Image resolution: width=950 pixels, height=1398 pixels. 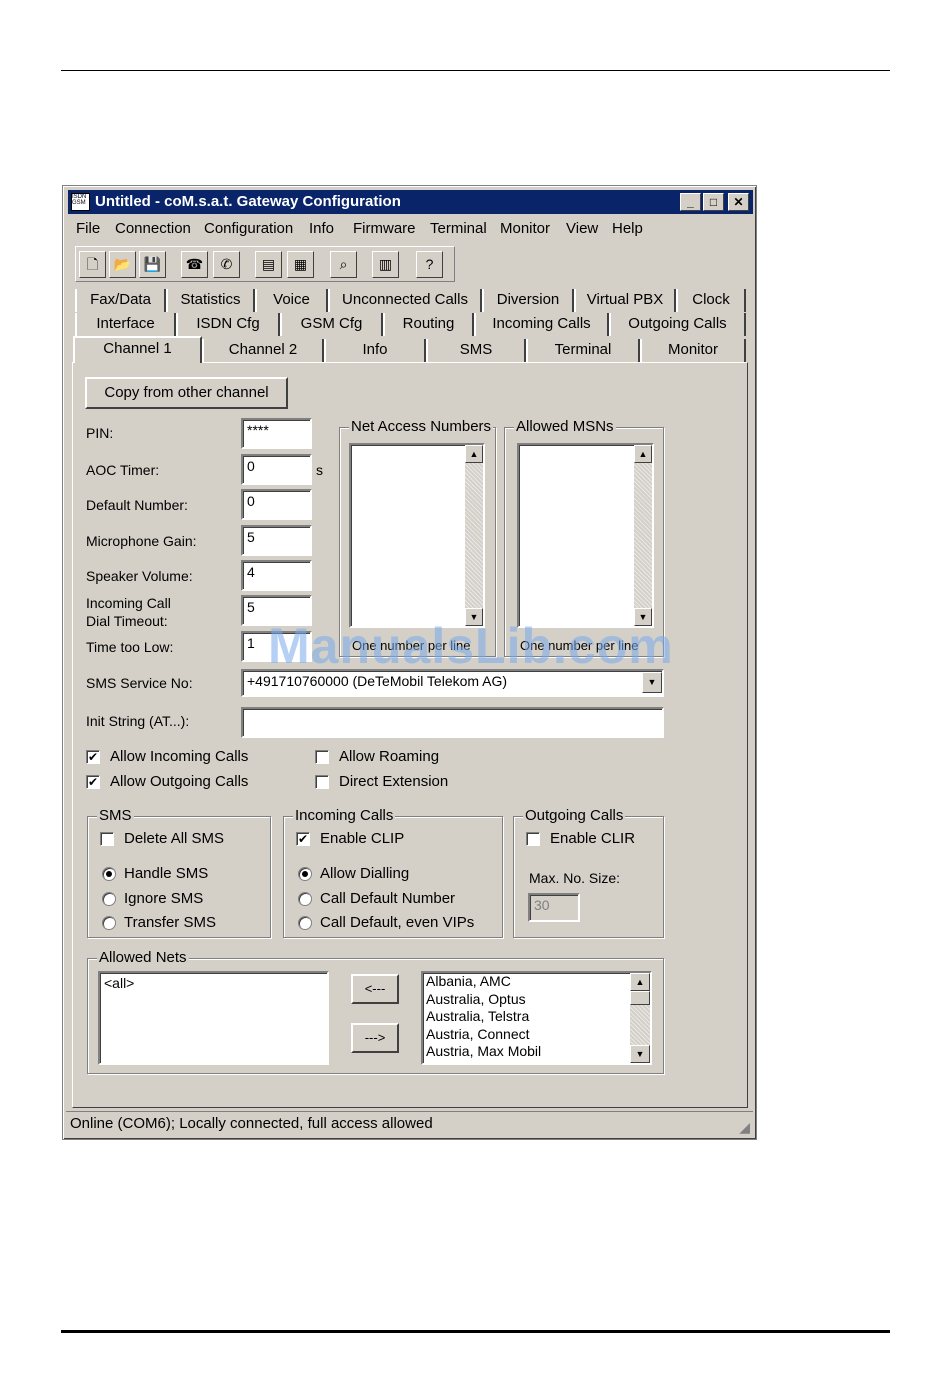 What do you see at coordinates (744, 1127) in the screenshot?
I see `resize-grip-icon: ◢` at bounding box center [744, 1127].